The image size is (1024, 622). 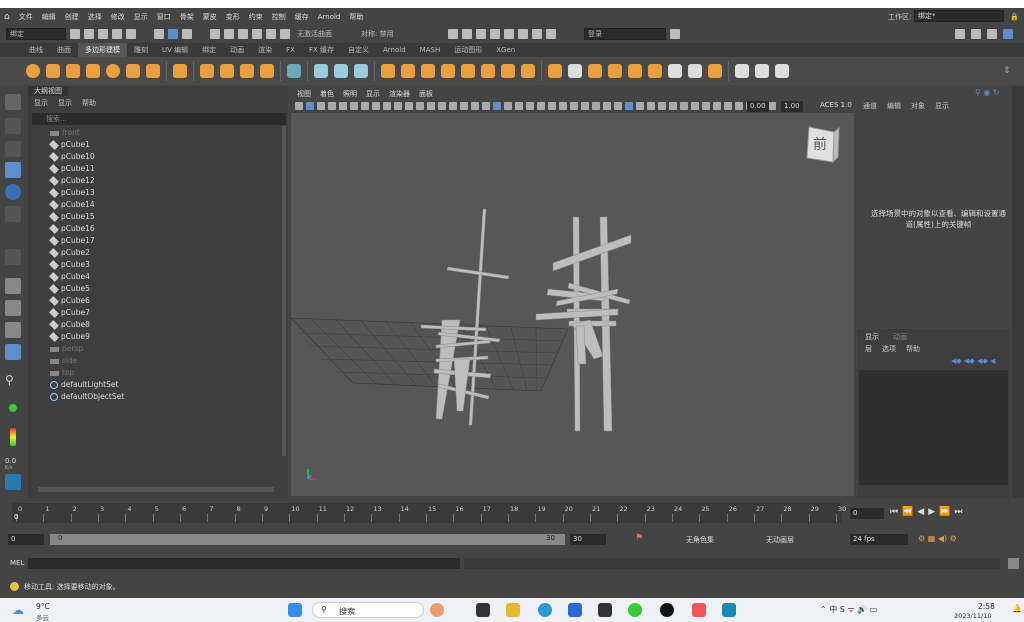 I want to click on outliner-item: defaultLightSet, so click(x=84, y=385).